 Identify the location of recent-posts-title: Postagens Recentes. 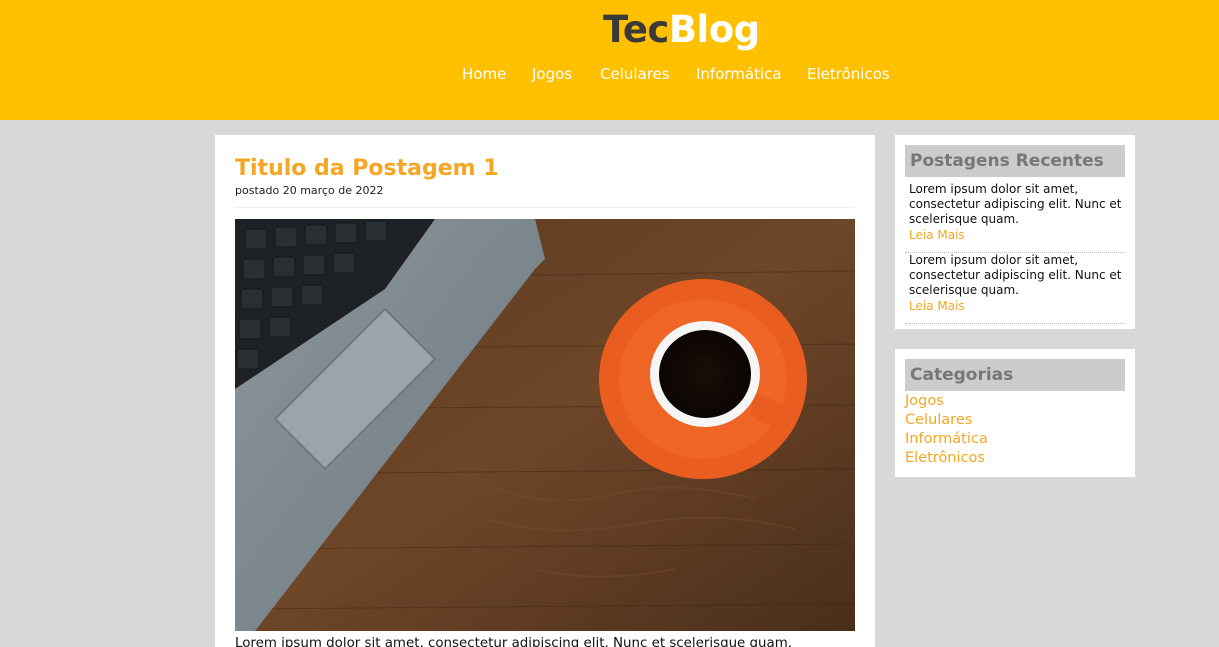
(1015, 161).